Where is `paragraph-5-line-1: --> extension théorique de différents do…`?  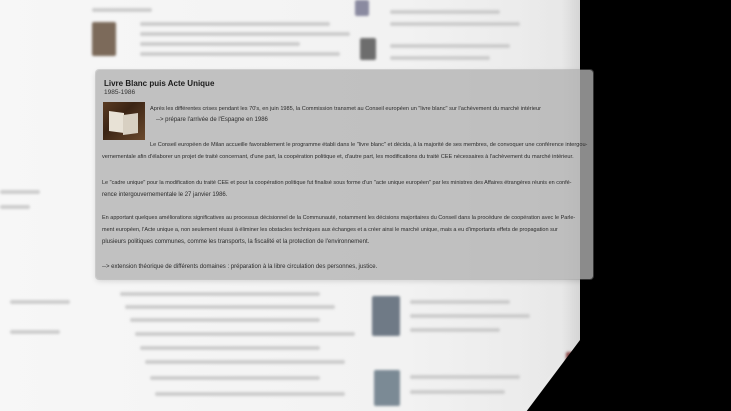 paragraph-5-line-1: --> extension théorique de différents do… is located at coordinates (240, 267).